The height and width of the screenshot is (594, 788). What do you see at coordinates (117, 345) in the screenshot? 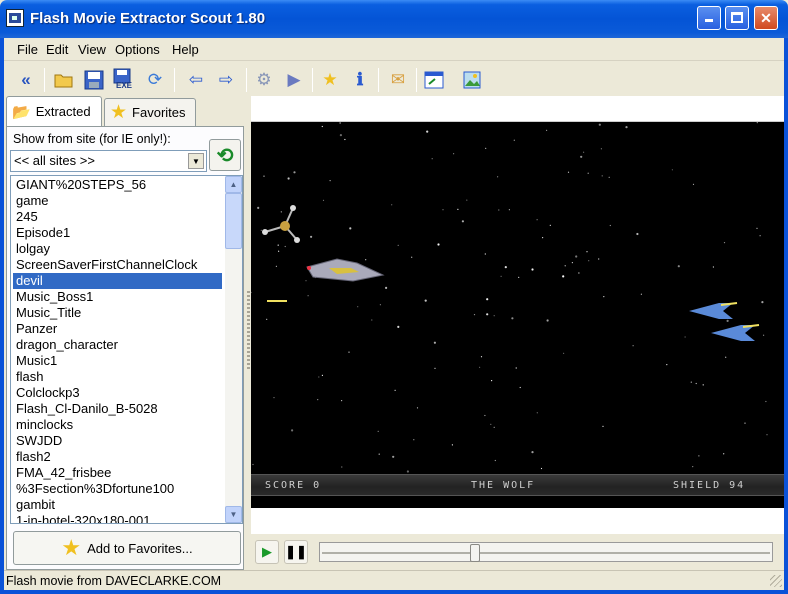
I see `list-item: dragon_character` at bounding box center [117, 345].